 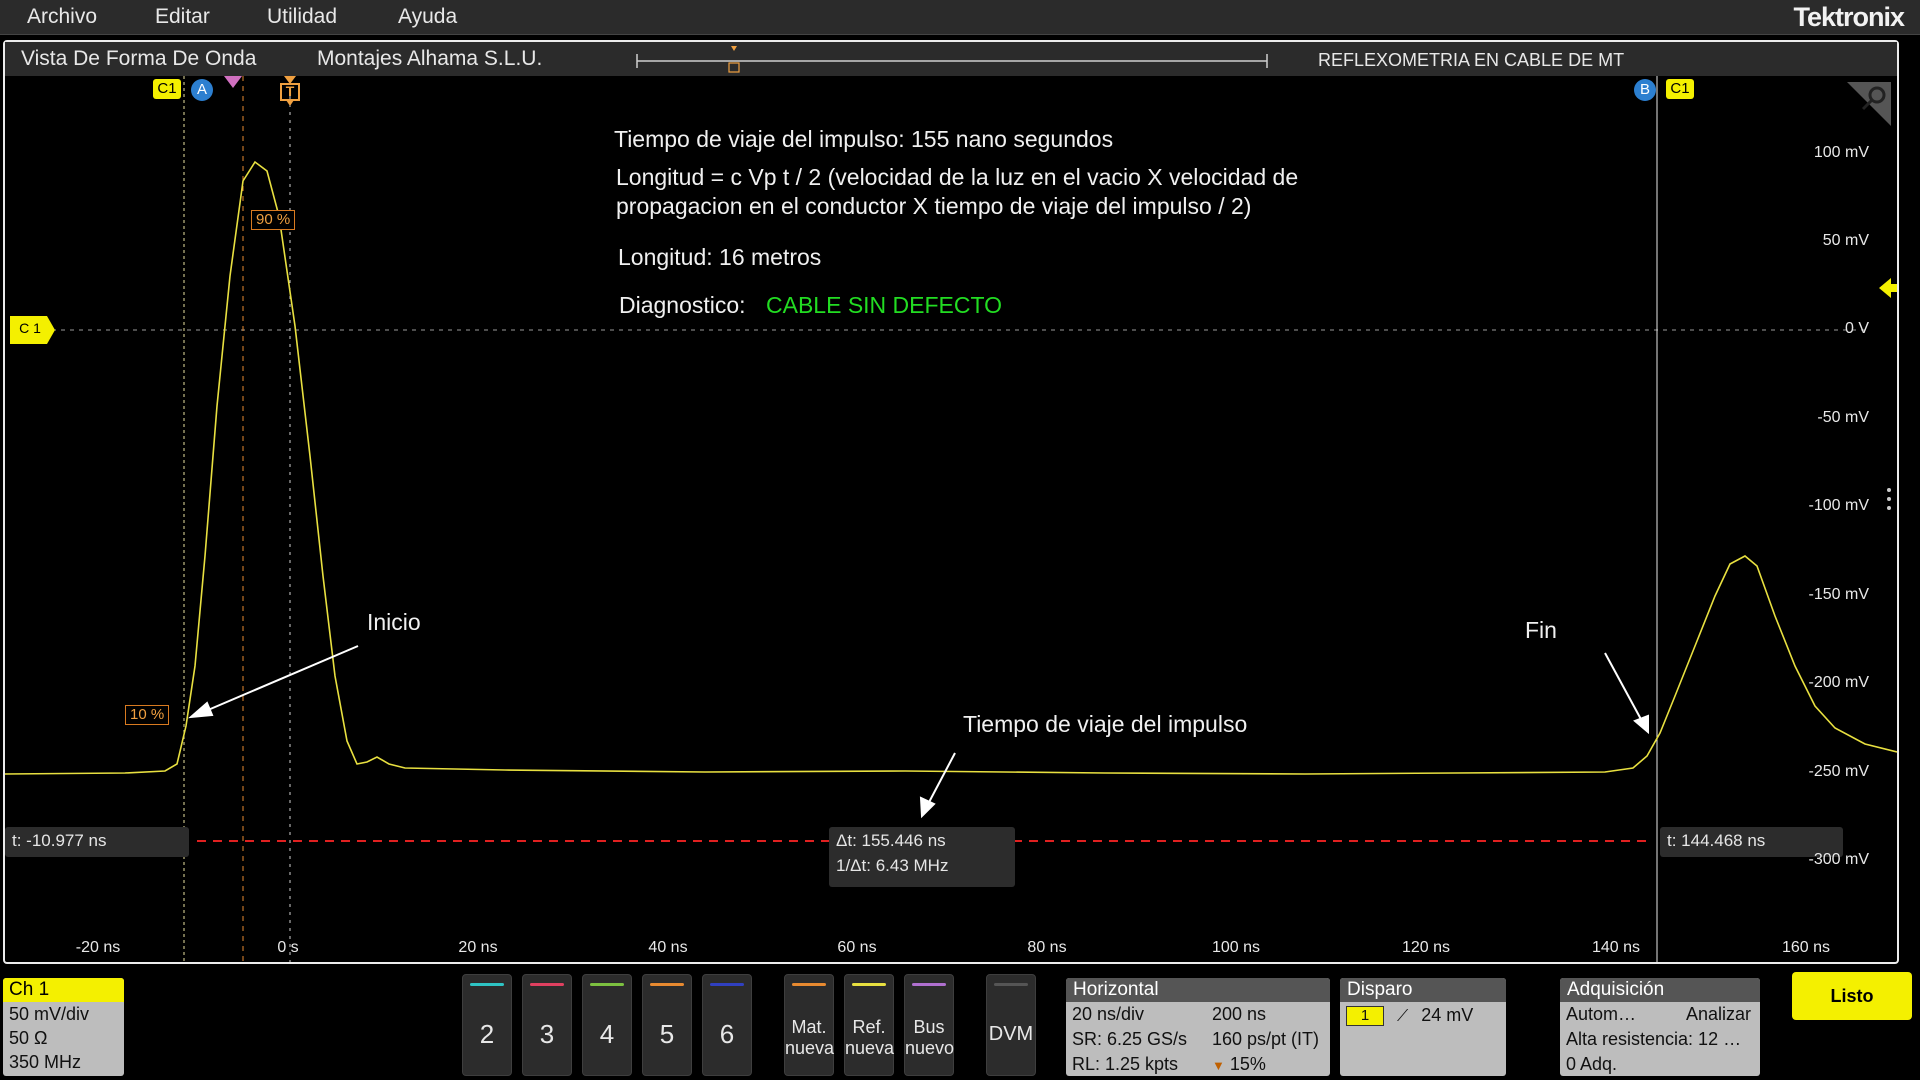 I want to click on new-ref-button: Ref. nueva, so click(x=869, y=1025).